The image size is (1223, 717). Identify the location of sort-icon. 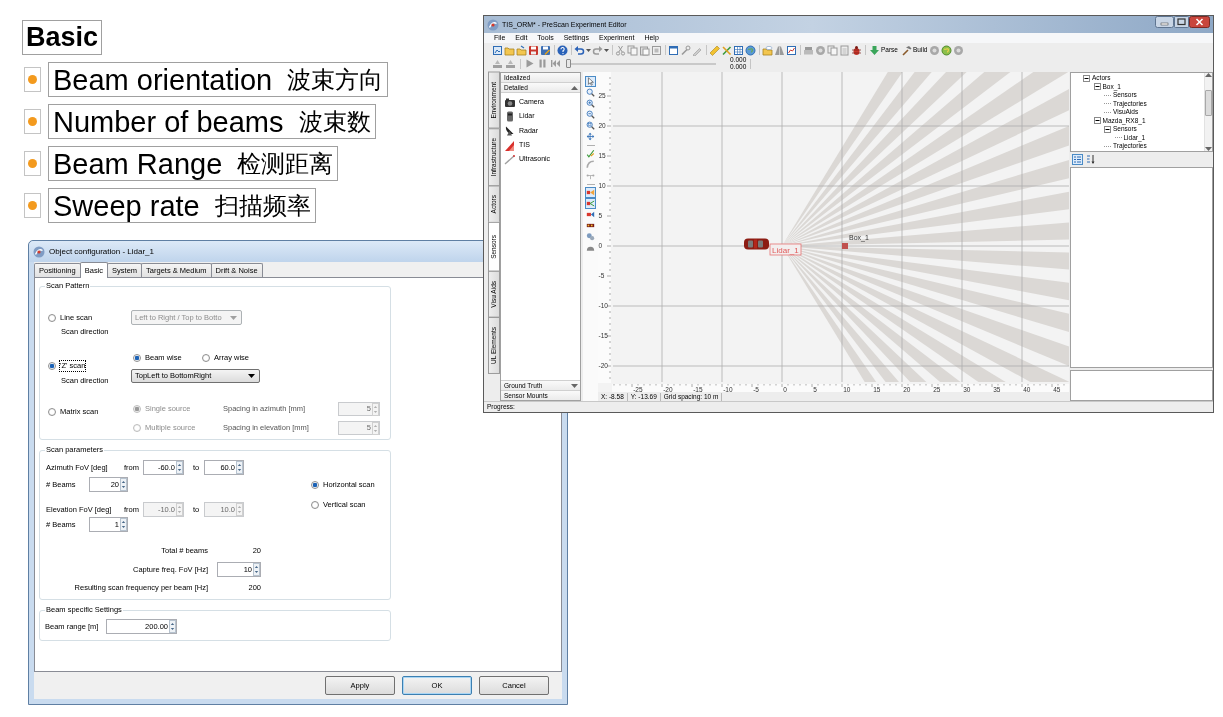
(1090, 159).